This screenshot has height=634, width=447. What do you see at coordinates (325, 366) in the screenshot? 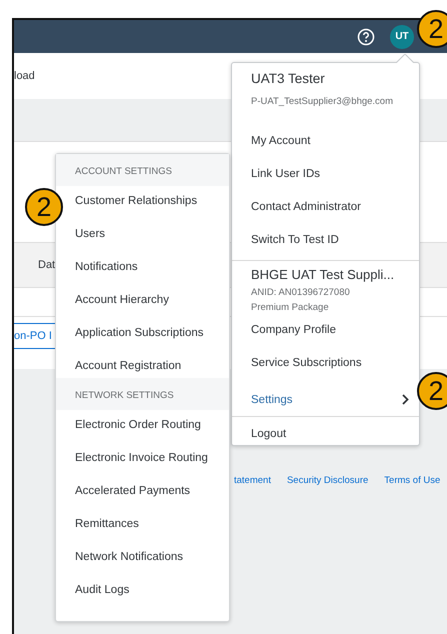
I see `menu-item: Service Subscriptions` at bounding box center [325, 366].